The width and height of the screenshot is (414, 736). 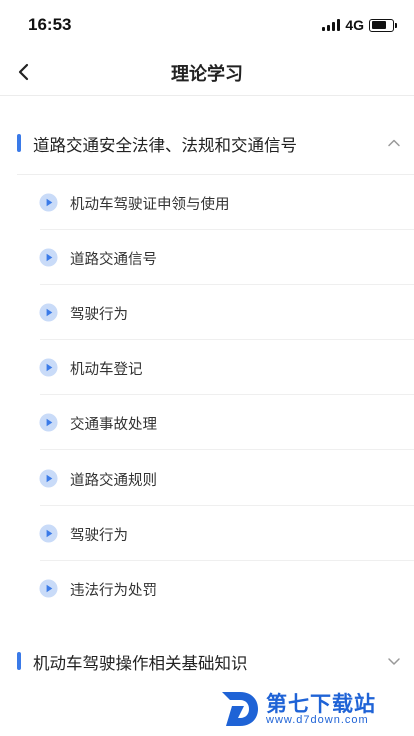 I want to click on network-type: 4G, so click(x=354, y=25).